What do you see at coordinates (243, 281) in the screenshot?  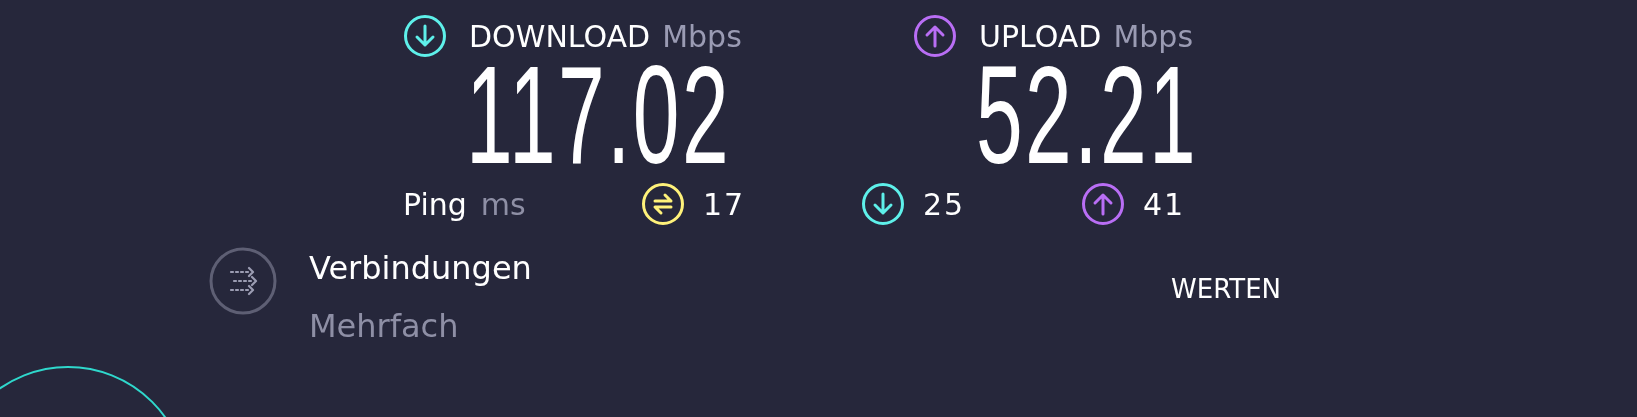 I see `connections-icon` at bounding box center [243, 281].